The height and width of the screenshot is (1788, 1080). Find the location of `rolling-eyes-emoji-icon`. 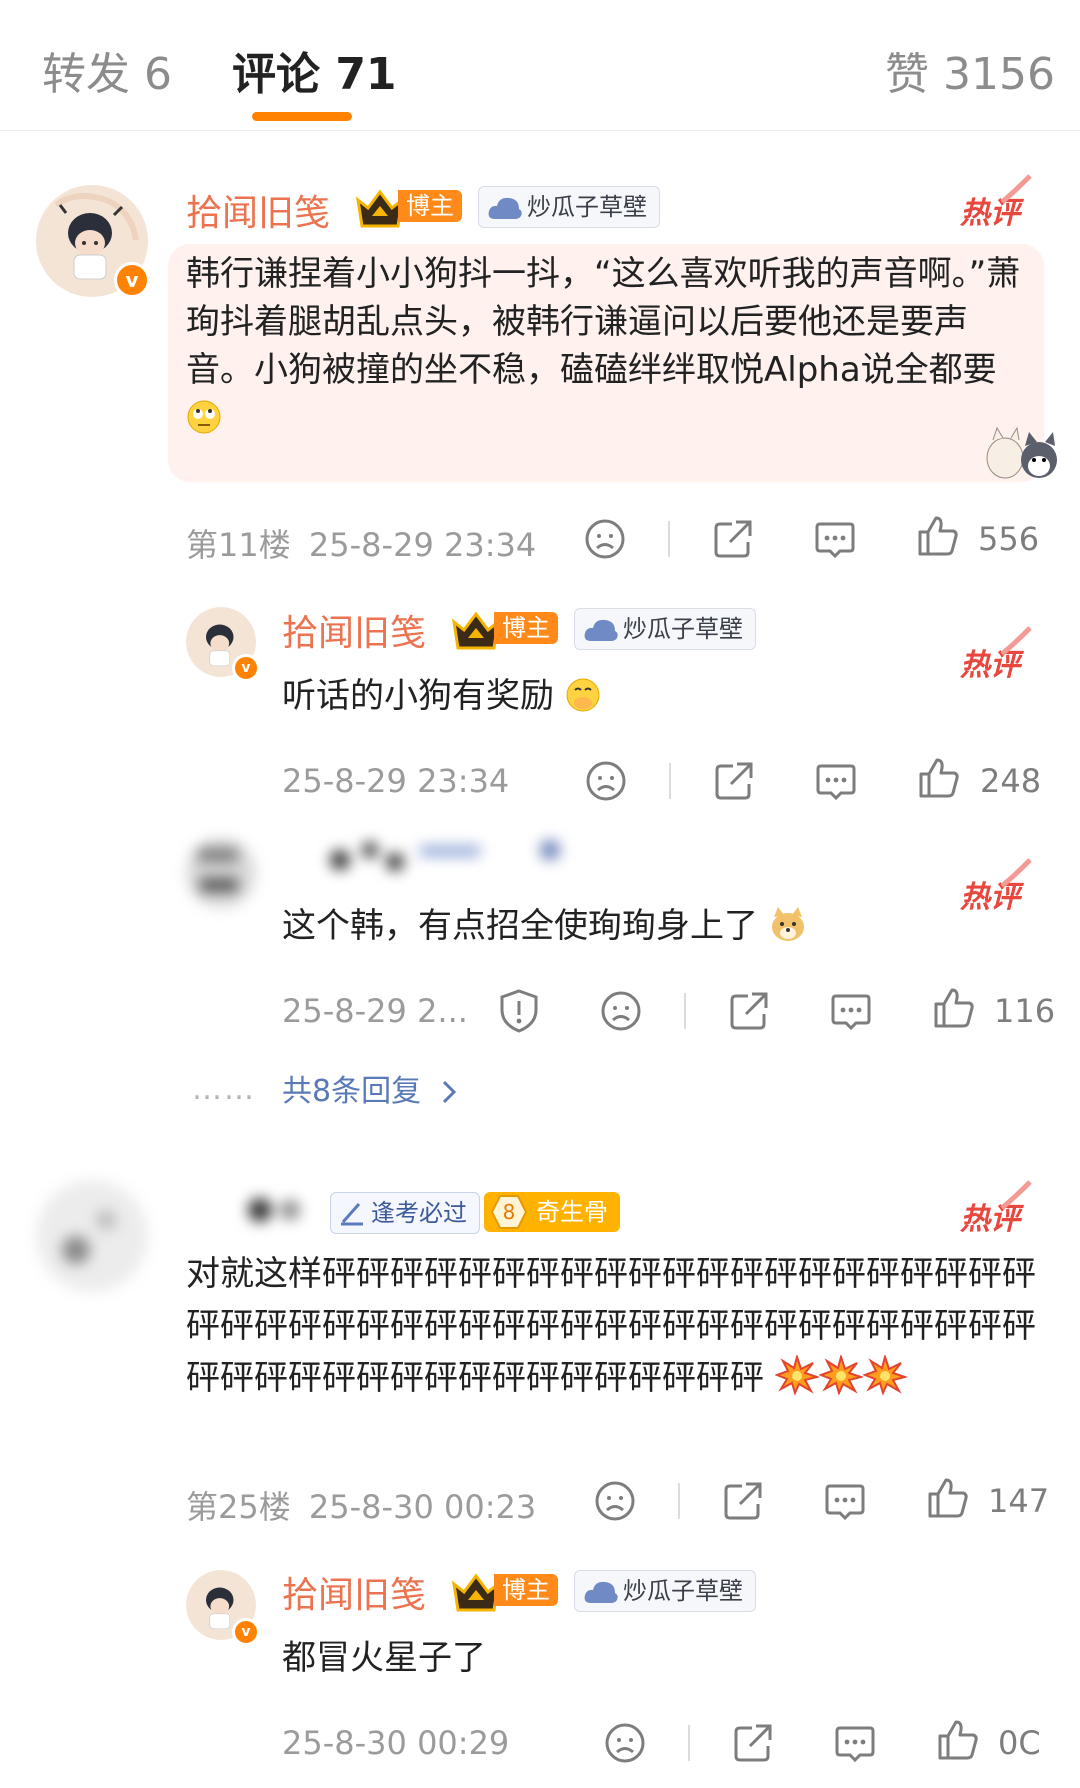

rolling-eyes-emoji-icon is located at coordinates (204, 417).